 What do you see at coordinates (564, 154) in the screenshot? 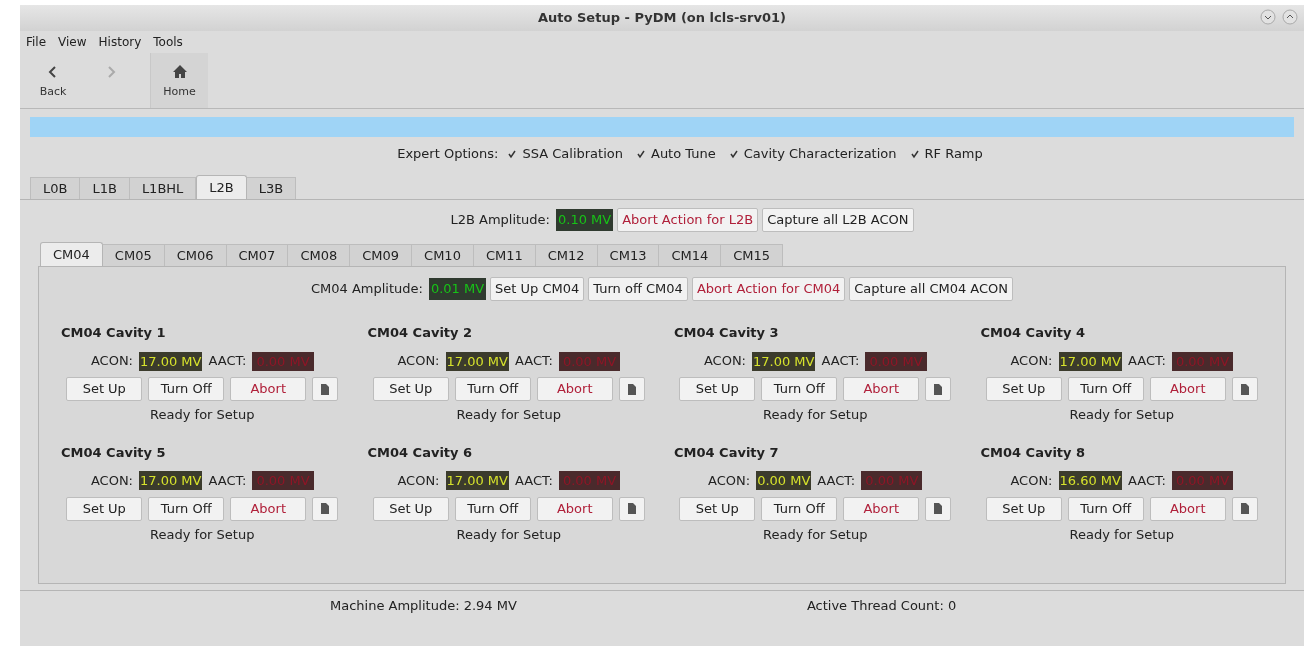
I see `option-checkbox: SSA Calibration` at bounding box center [564, 154].